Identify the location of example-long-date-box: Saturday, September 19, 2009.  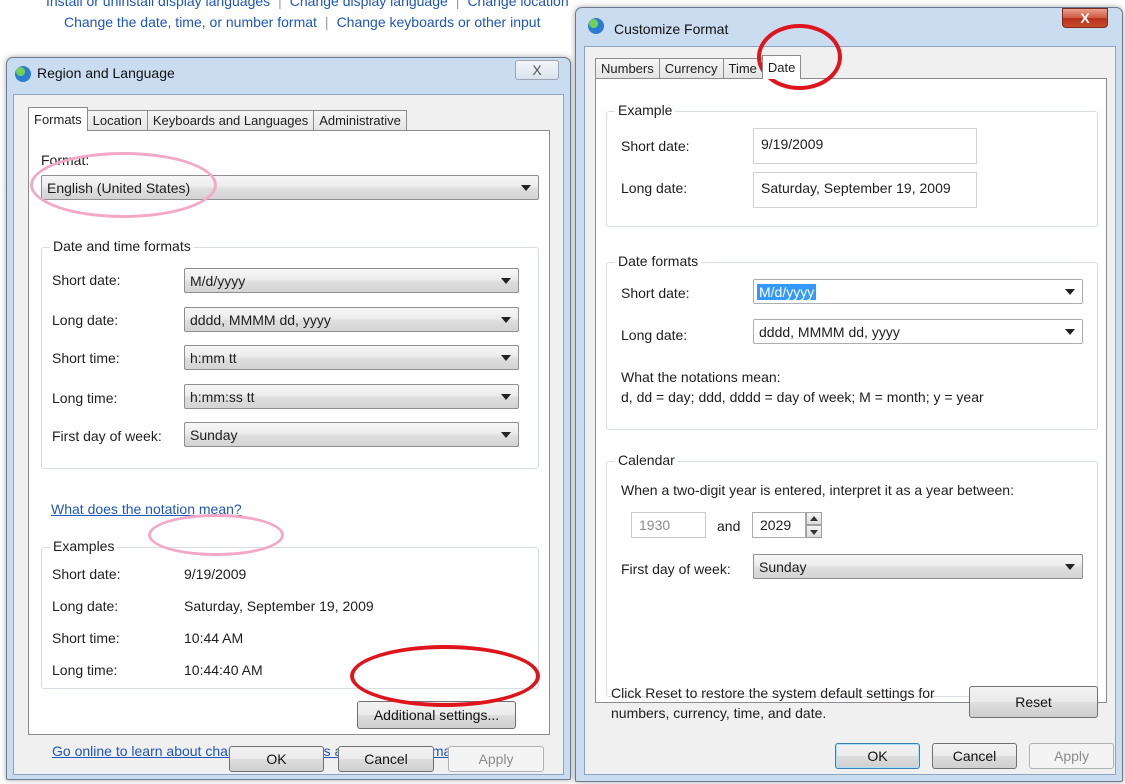
(865, 190).